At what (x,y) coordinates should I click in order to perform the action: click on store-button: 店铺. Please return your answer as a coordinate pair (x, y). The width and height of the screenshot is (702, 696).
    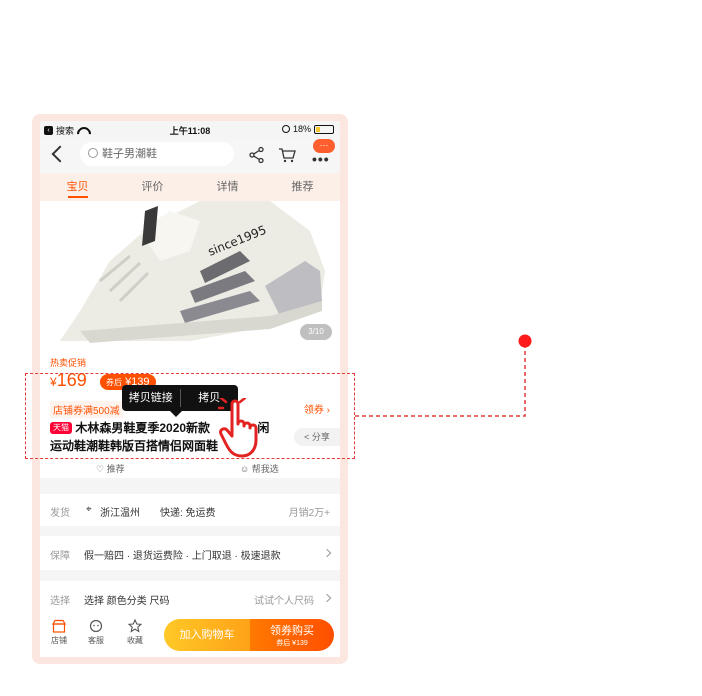
    Looking at the image, I should click on (59, 632).